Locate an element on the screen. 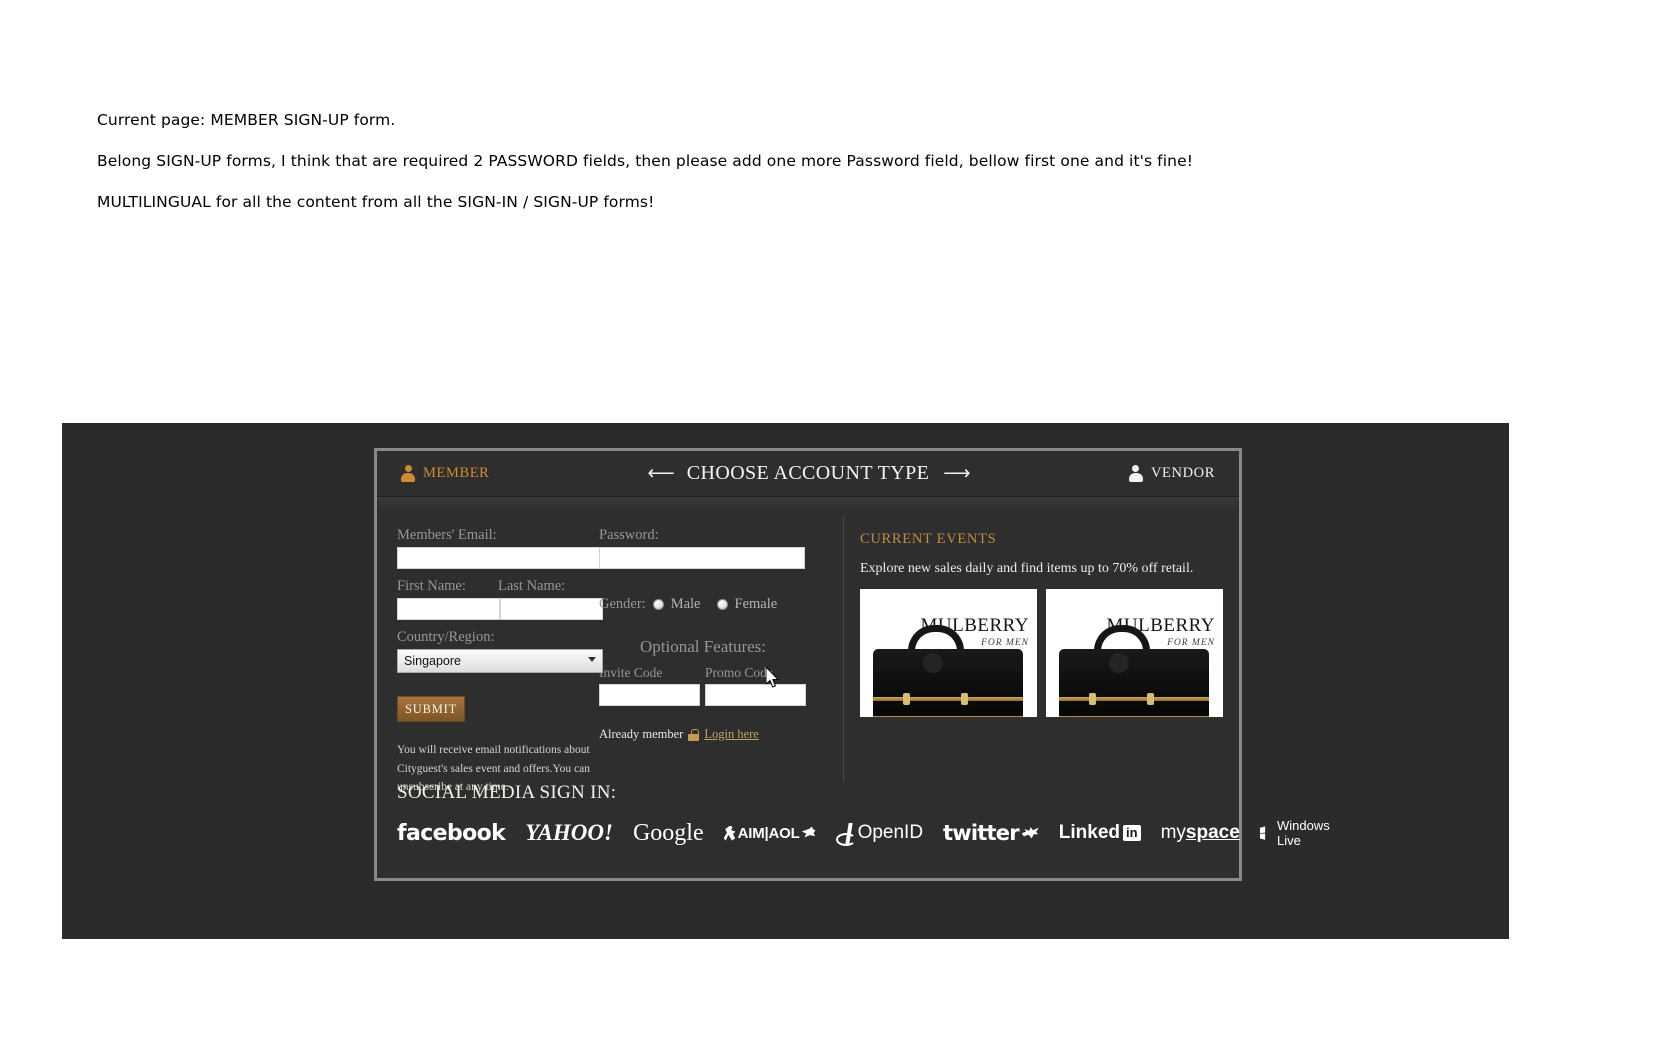 Image resolution: width=1680 pixels, height=1050 pixels. header-strip is located at coordinates (808, 504).